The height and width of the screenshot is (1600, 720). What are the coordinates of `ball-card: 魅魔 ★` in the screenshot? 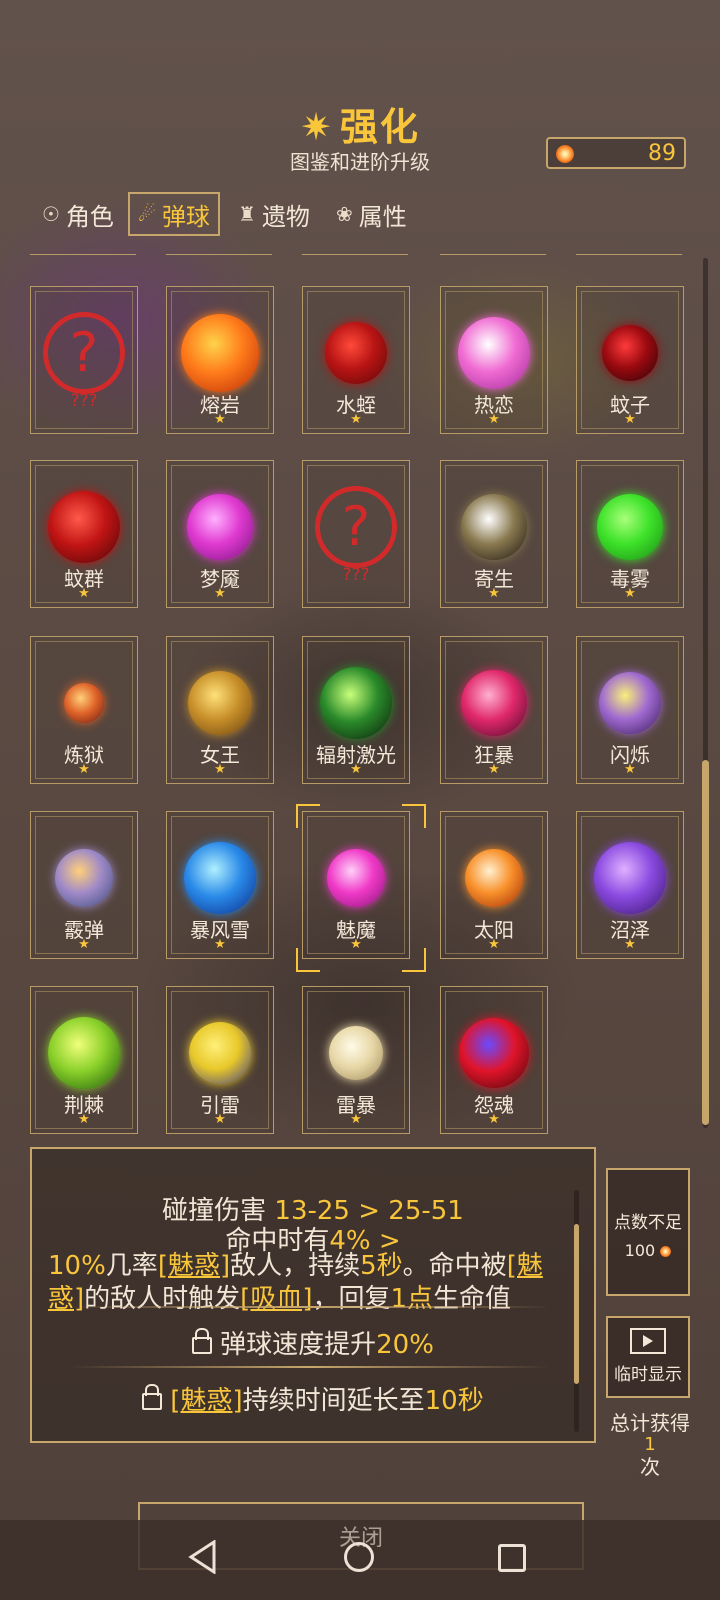 It's located at (356, 885).